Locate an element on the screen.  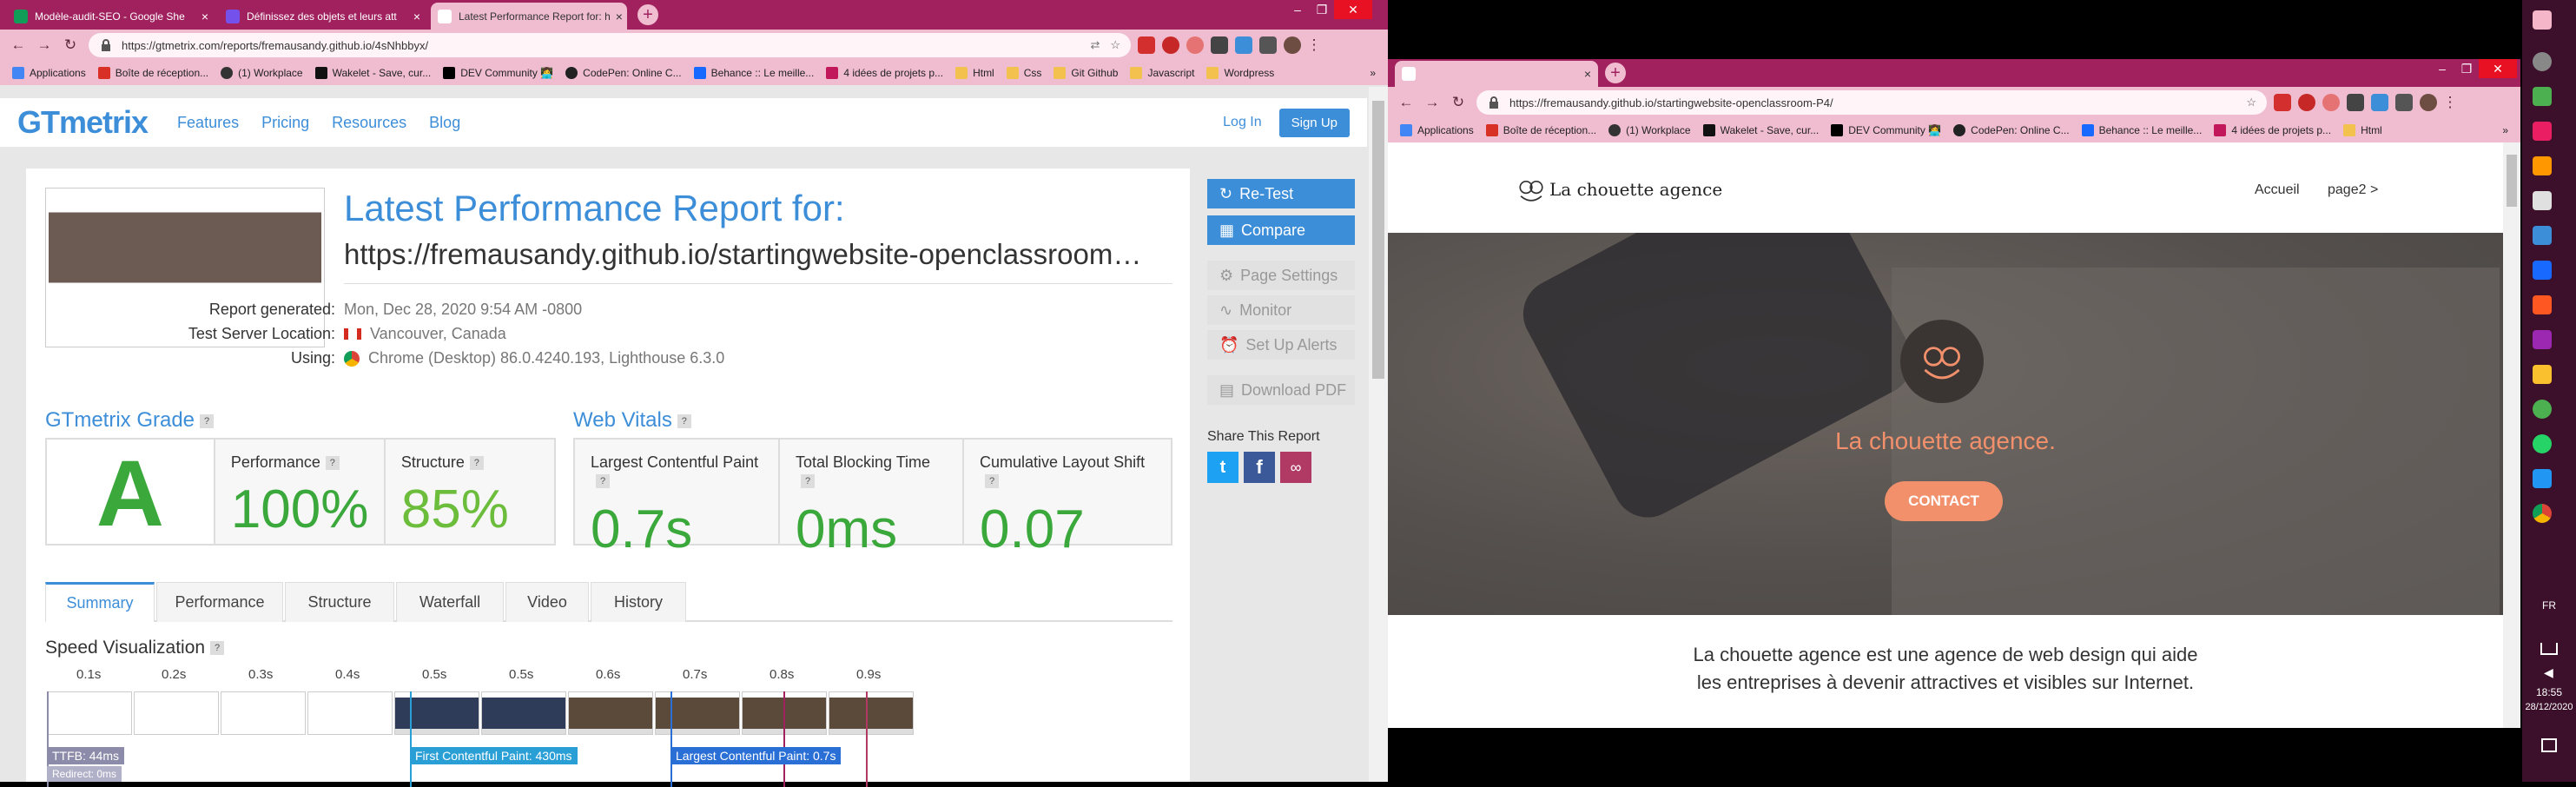
nav-features: Features is located at coordinates (208, 123).